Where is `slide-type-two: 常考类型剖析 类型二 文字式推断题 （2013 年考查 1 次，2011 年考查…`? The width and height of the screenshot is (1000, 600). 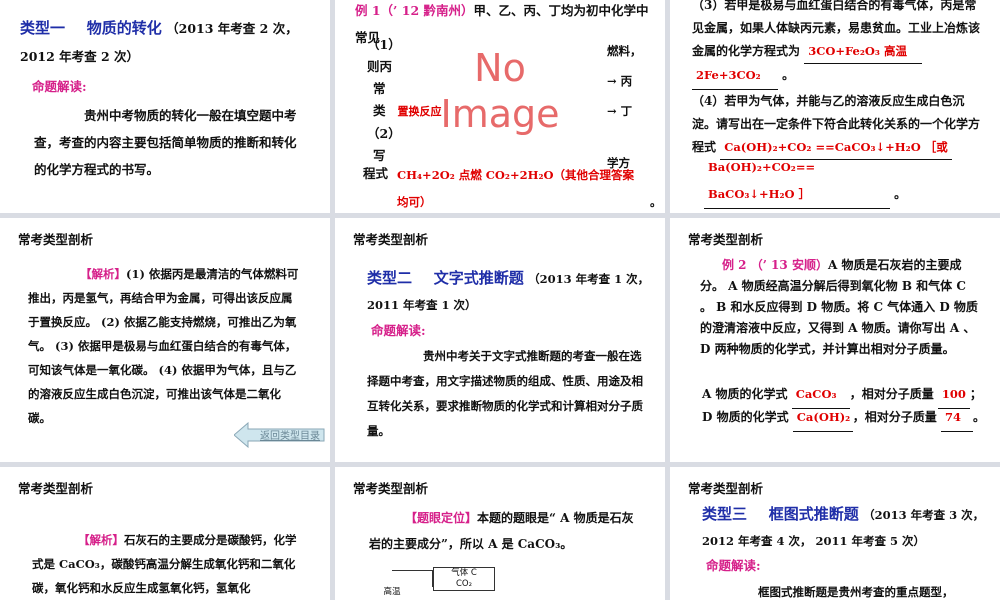 slide-type-two: 常考类型剖析 类型二 文字式推断题 （2013 年考查 1 次，2011 年考查… is located at coordinates (500, 340).